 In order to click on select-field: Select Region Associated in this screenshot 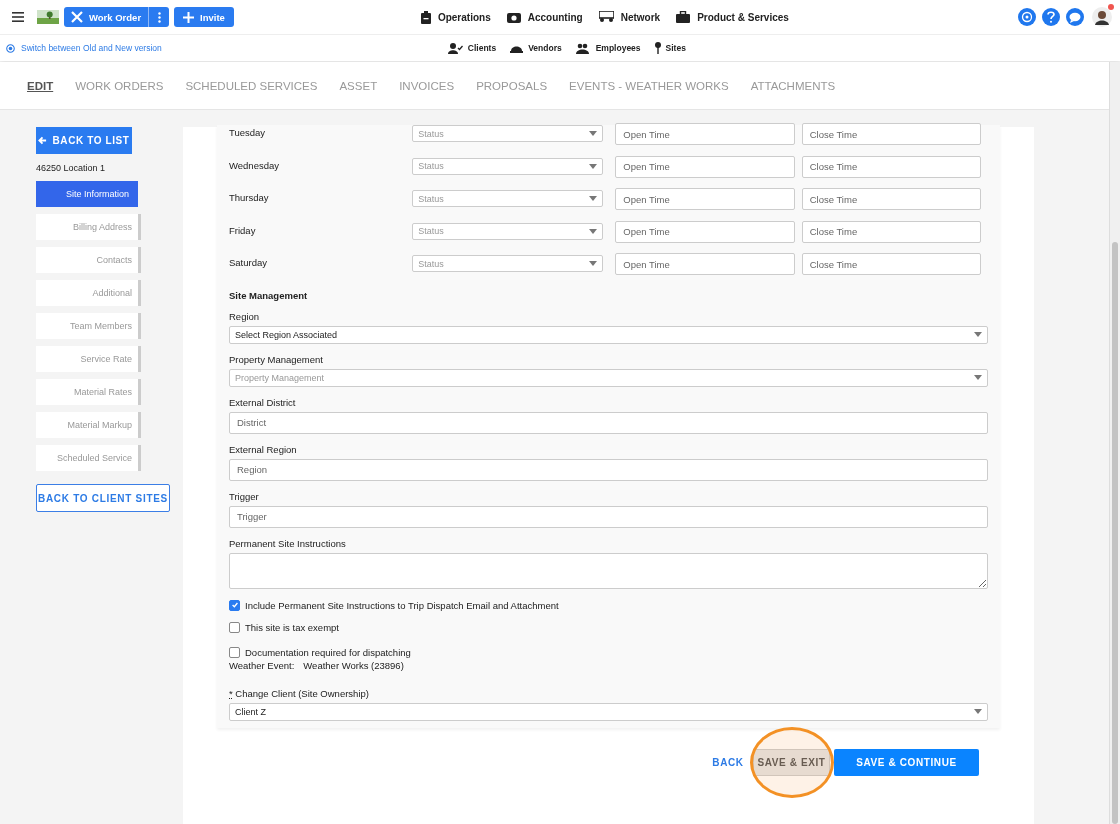, I will do `click(608, 334)`.